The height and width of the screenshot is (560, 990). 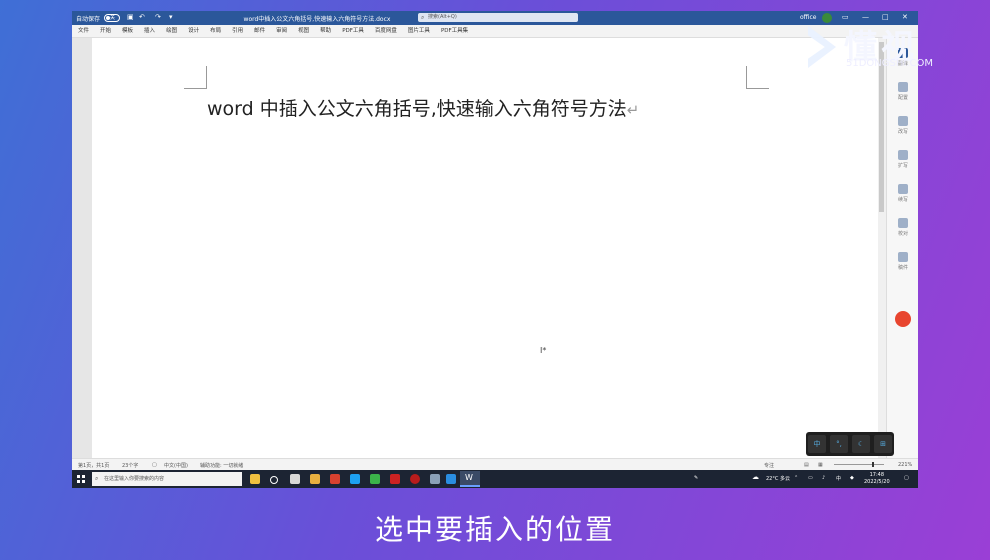 What do you see at coordinates (902, 125) in the screenshot?
I see `side-item-rewrite: 改写` at bounding box center [902, 125].